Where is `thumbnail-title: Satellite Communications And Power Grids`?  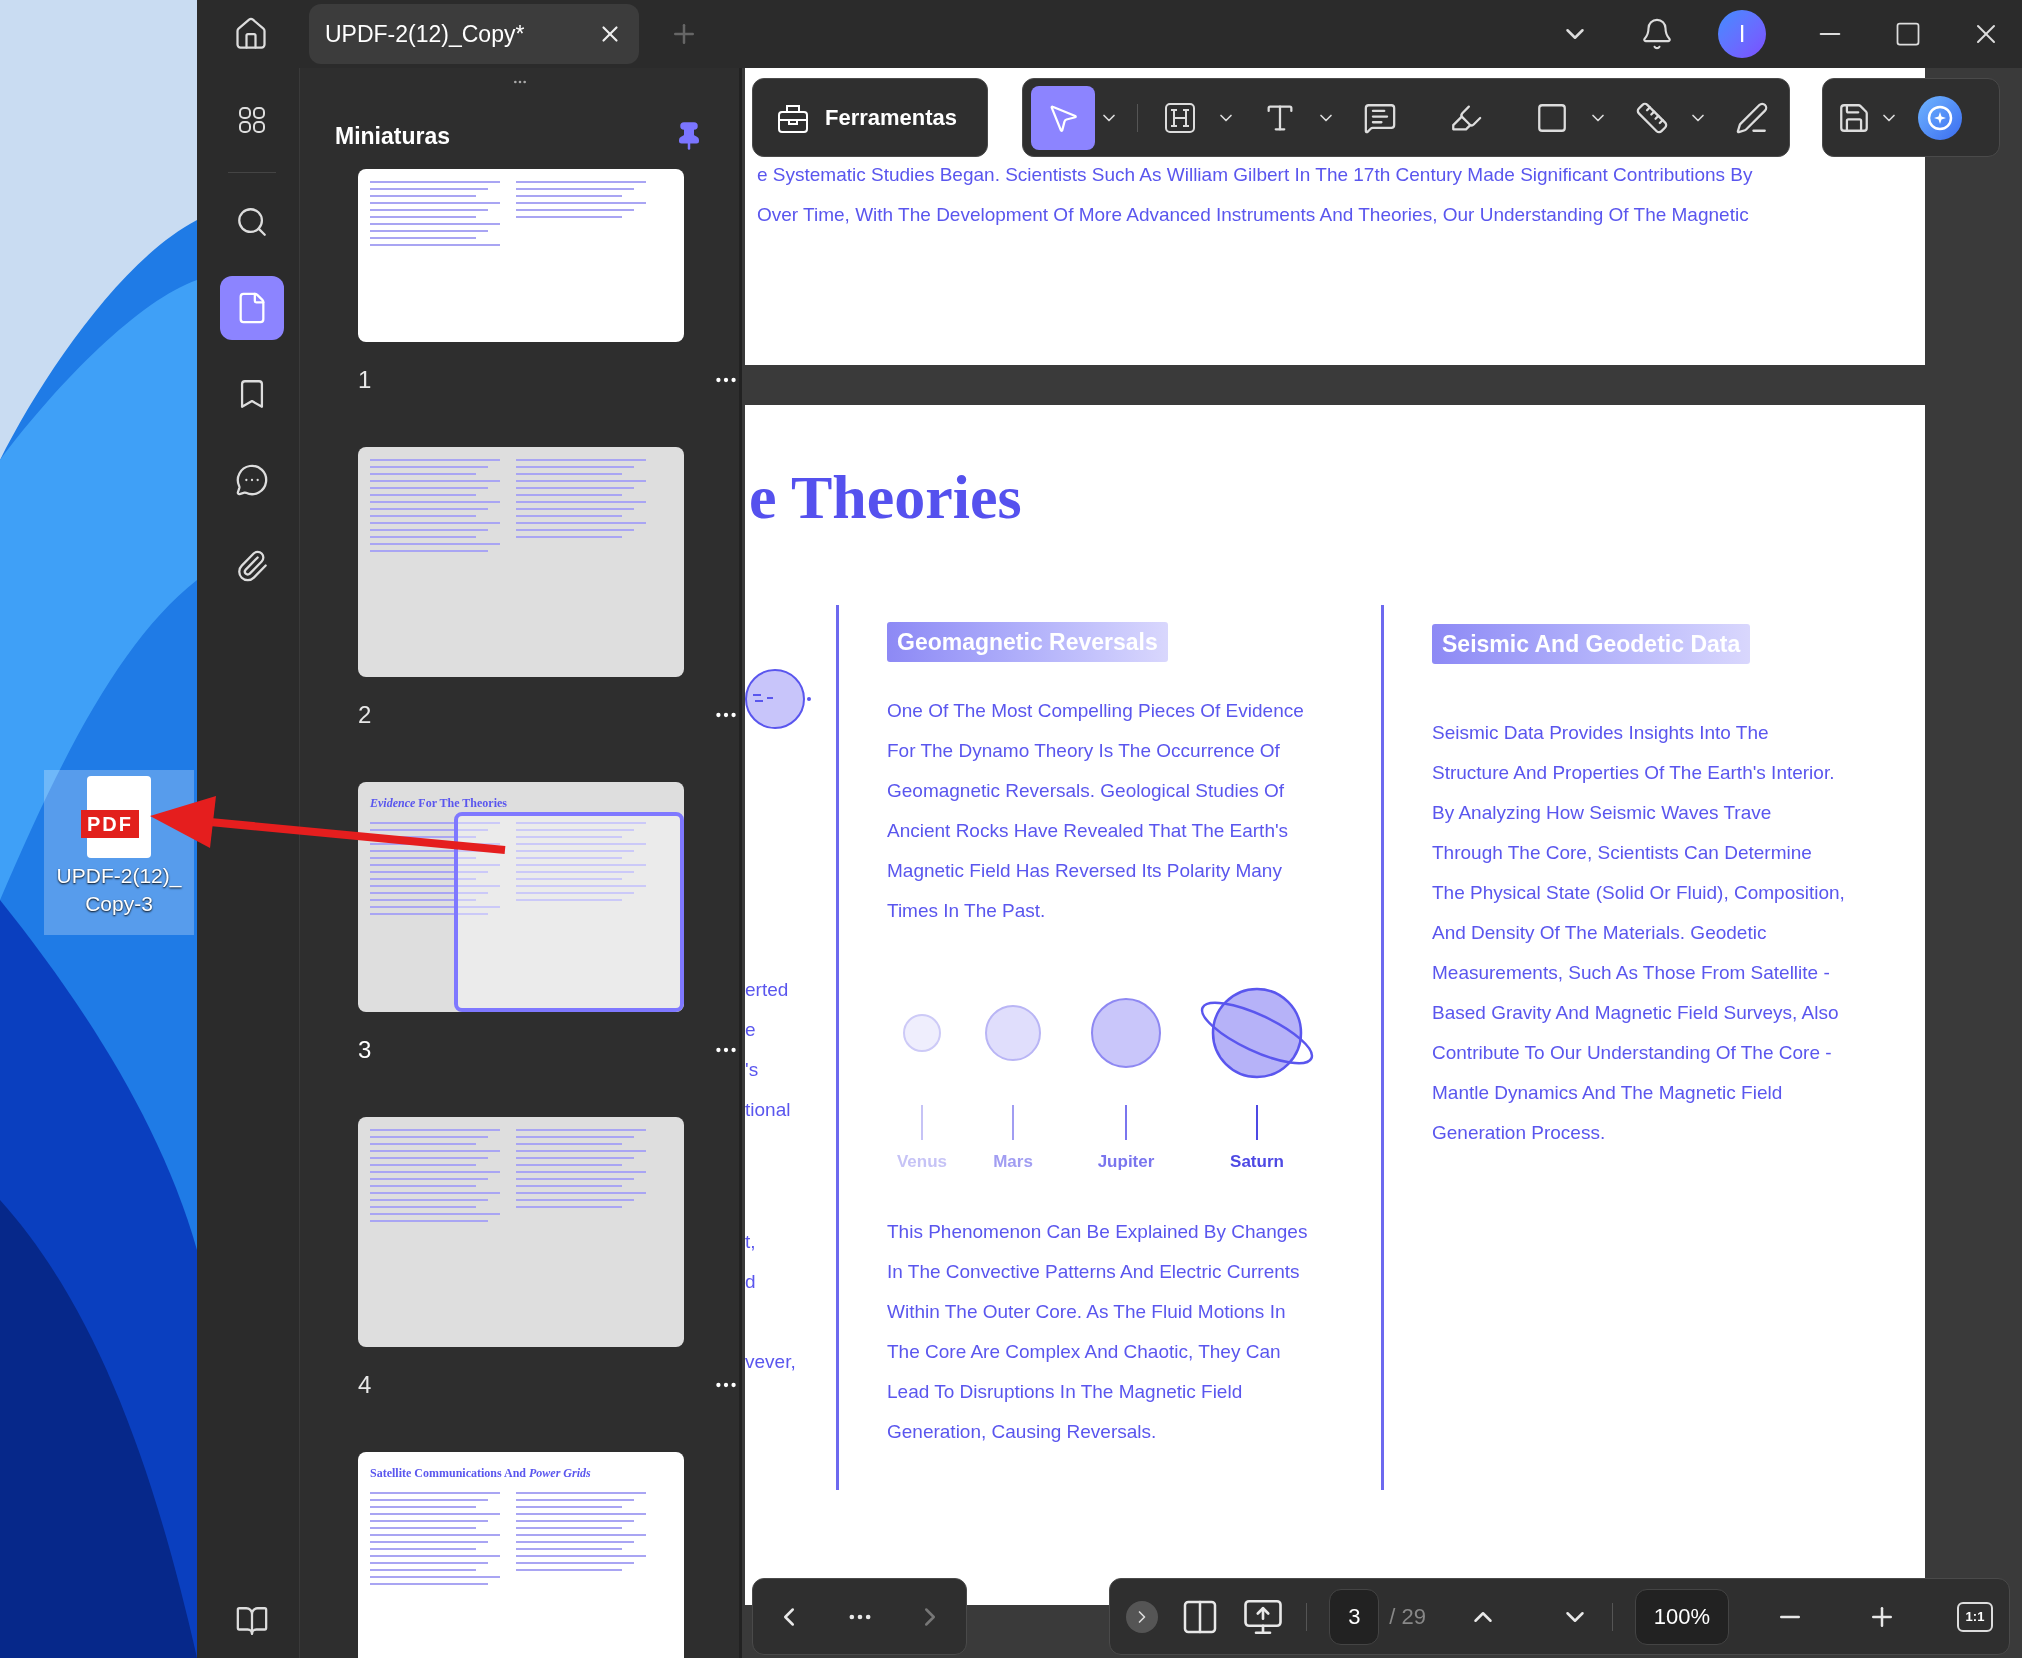
thumbnail-title: Satellite Communications And Power Grids is located at coordinates (481, 1473).